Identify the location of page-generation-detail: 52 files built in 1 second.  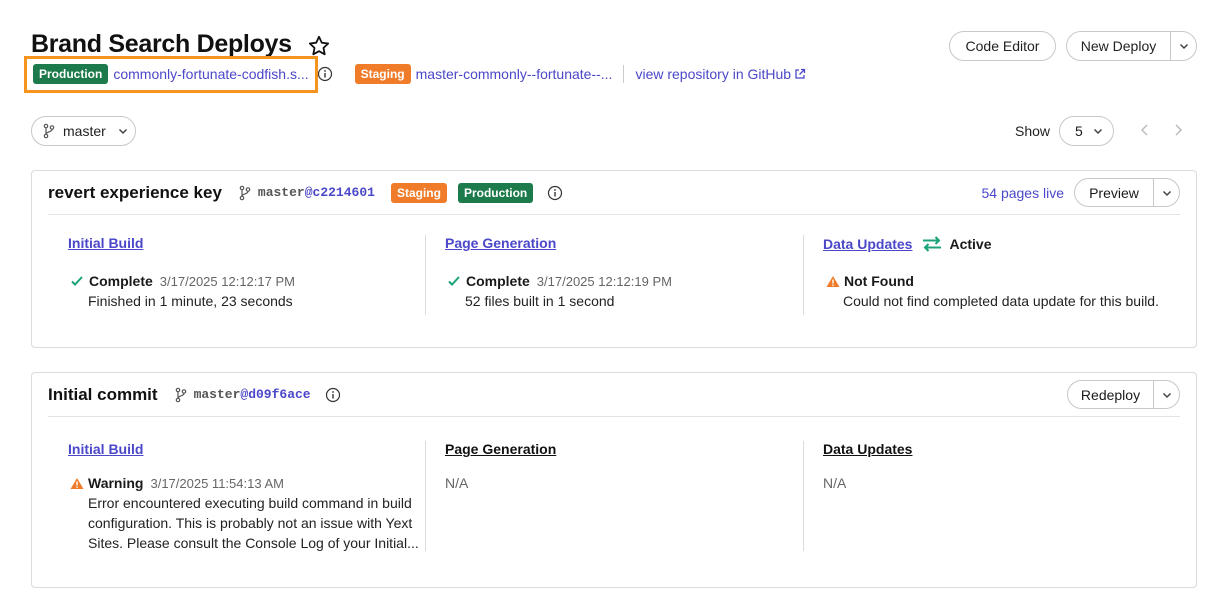
(540, 301).